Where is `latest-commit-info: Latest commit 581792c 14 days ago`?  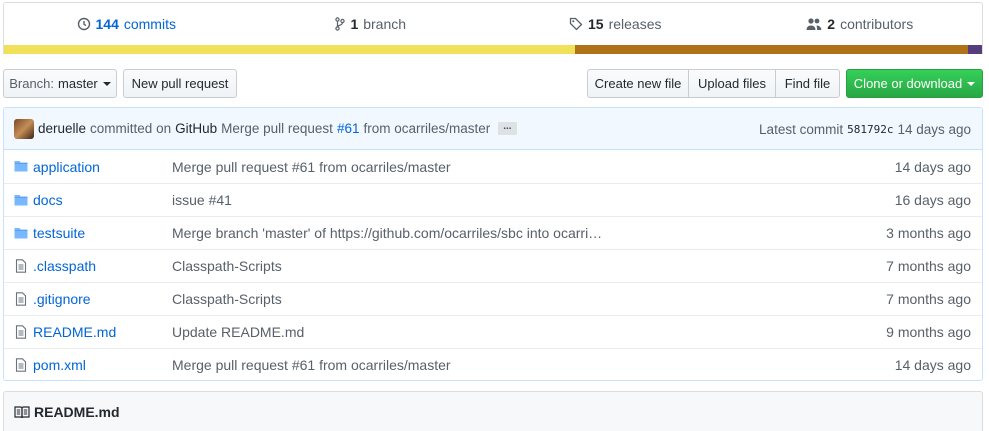 latest-commit-info: Latest commit 581792c 14 days ago is located at coordinates (865, 129).